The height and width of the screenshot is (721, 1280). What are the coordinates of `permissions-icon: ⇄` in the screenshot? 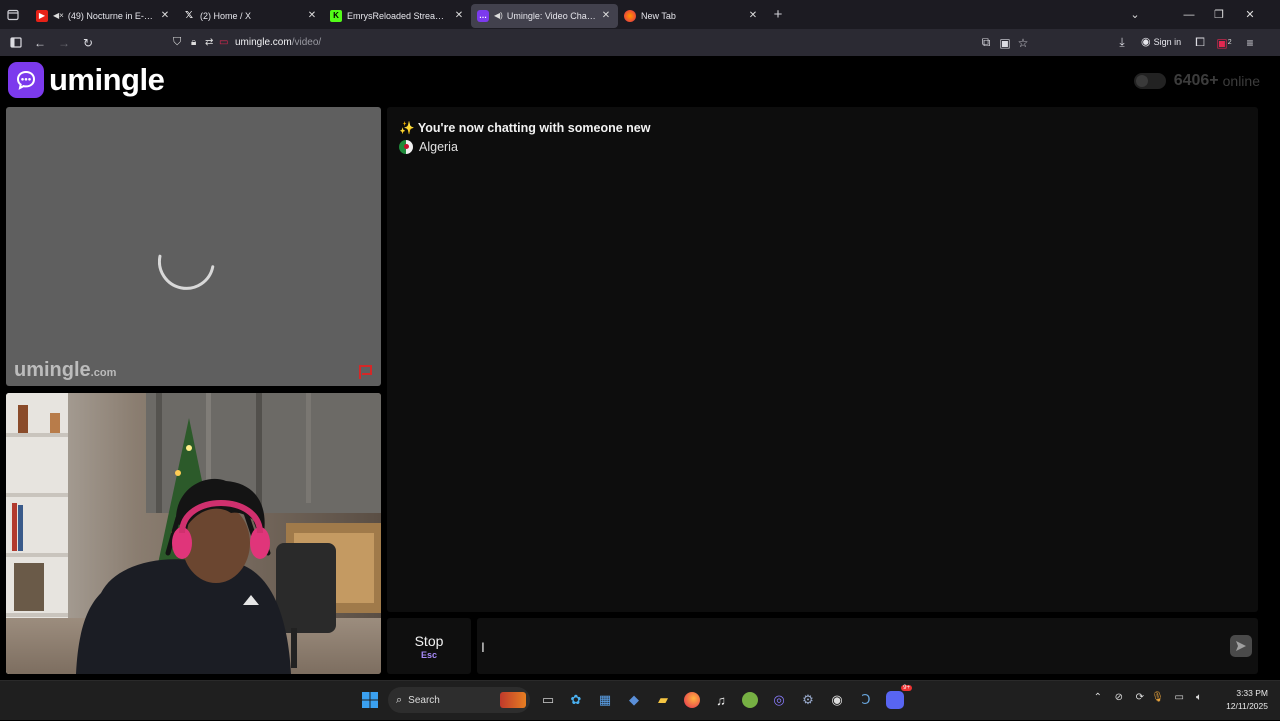 It's located at (212, 42).